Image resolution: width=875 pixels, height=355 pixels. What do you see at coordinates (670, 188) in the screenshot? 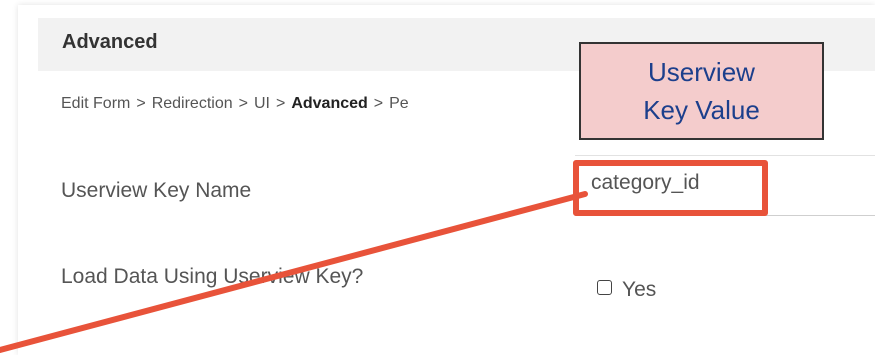
I see `annotation-highlight-box` at bounding box center [670, 188].